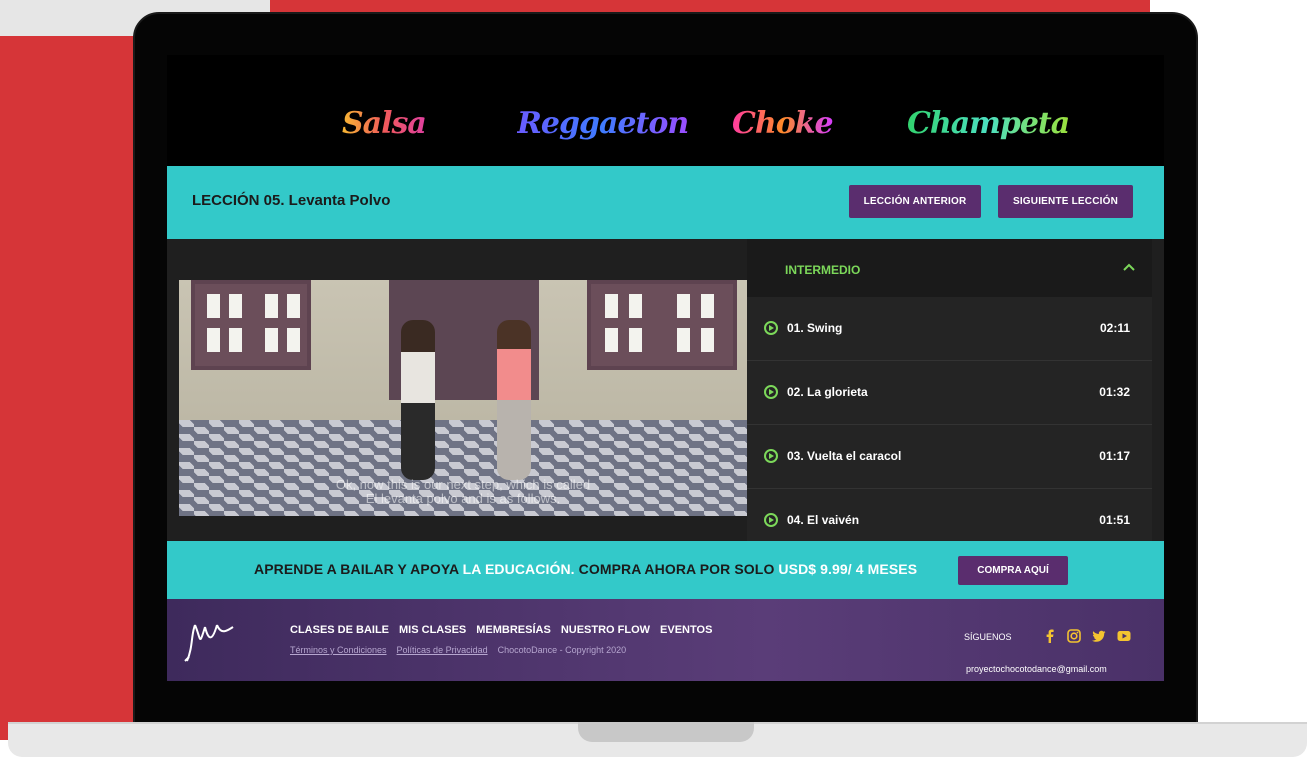 The image size is (1307, 757). I want to click on video-scene-wall, so click(463, 350).